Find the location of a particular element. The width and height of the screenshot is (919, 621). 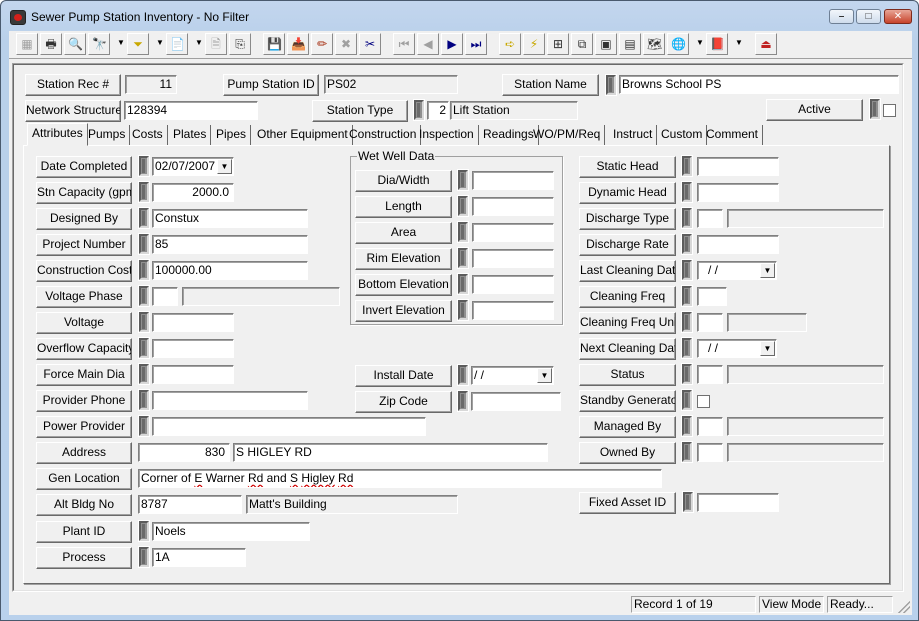

network-map-button: ⊞ is located at coordinates (558, 44).